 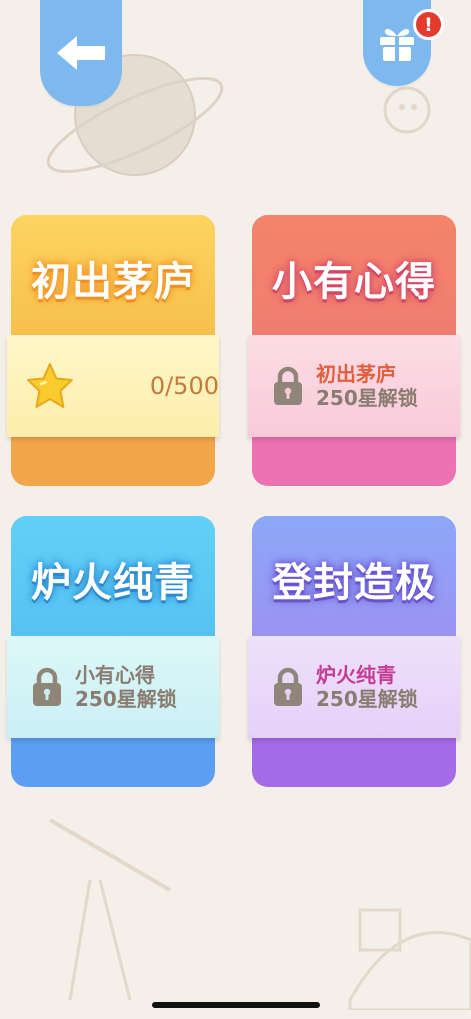 I want to click on unlock-requirement: 小有心得, so click(x=115, y=674).